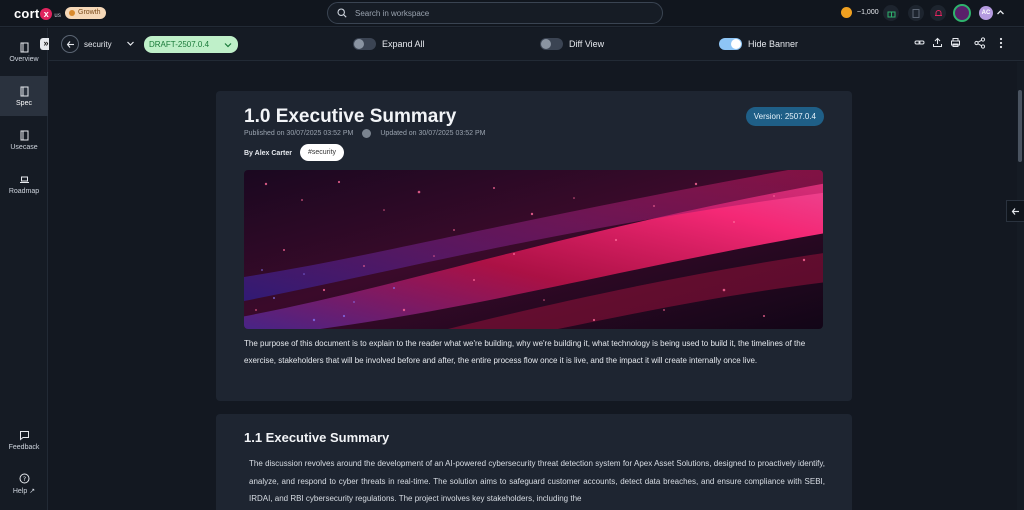 Image resolution: width=1024 pixels, height=510 pixels. What do you see at coordinates (72, 13) in the screenshot?
I see `plan-dot-icon` at bounding box center [72, 13].